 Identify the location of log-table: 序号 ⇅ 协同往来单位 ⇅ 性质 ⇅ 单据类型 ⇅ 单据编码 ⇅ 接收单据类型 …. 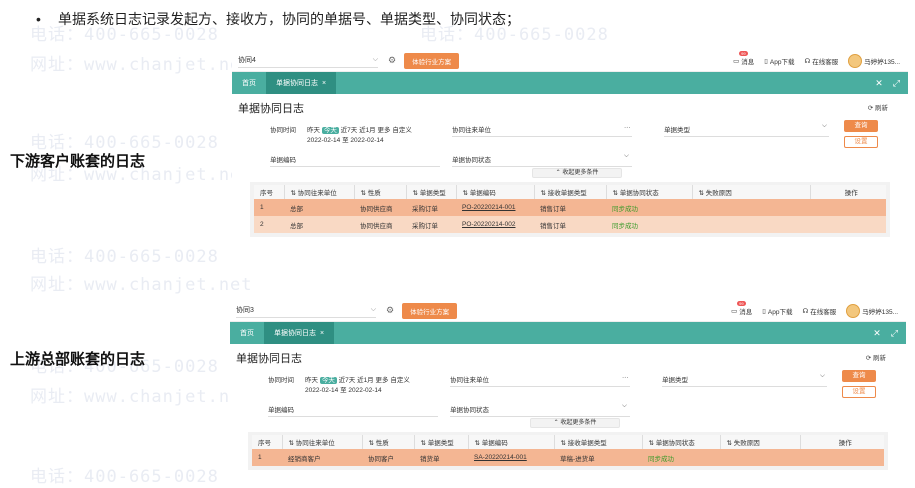
(570, 209).